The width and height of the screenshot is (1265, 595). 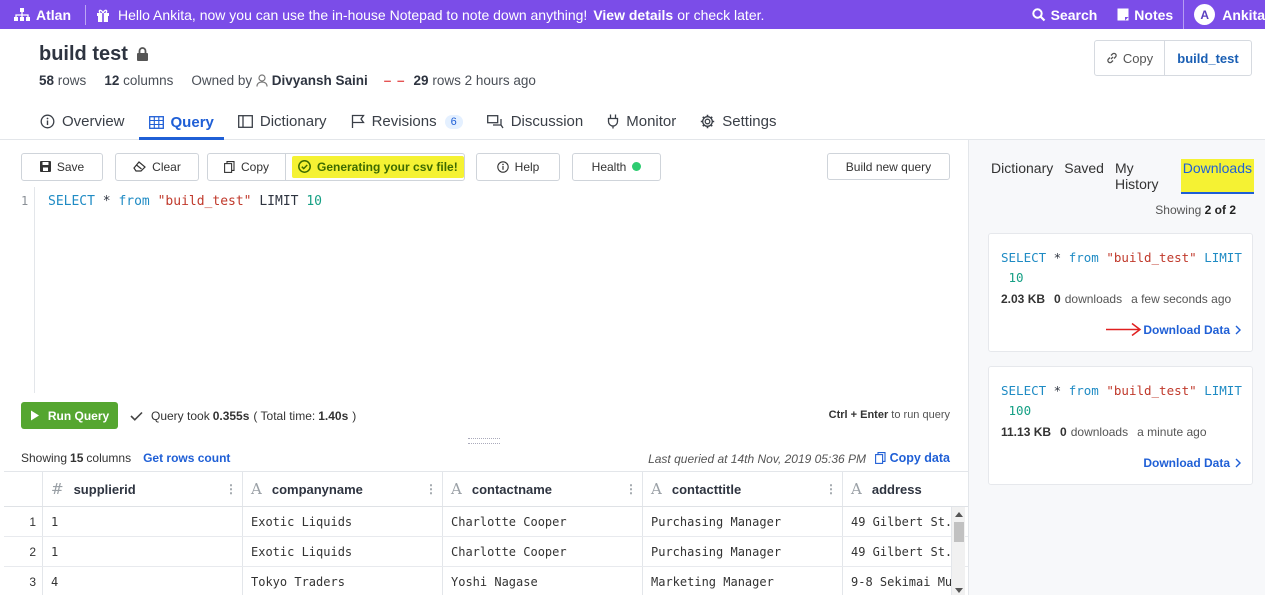 What do you see at coordinates (1112, 58) in the screenshot?
I see `link-icon` at bounding box center [1112, 58].